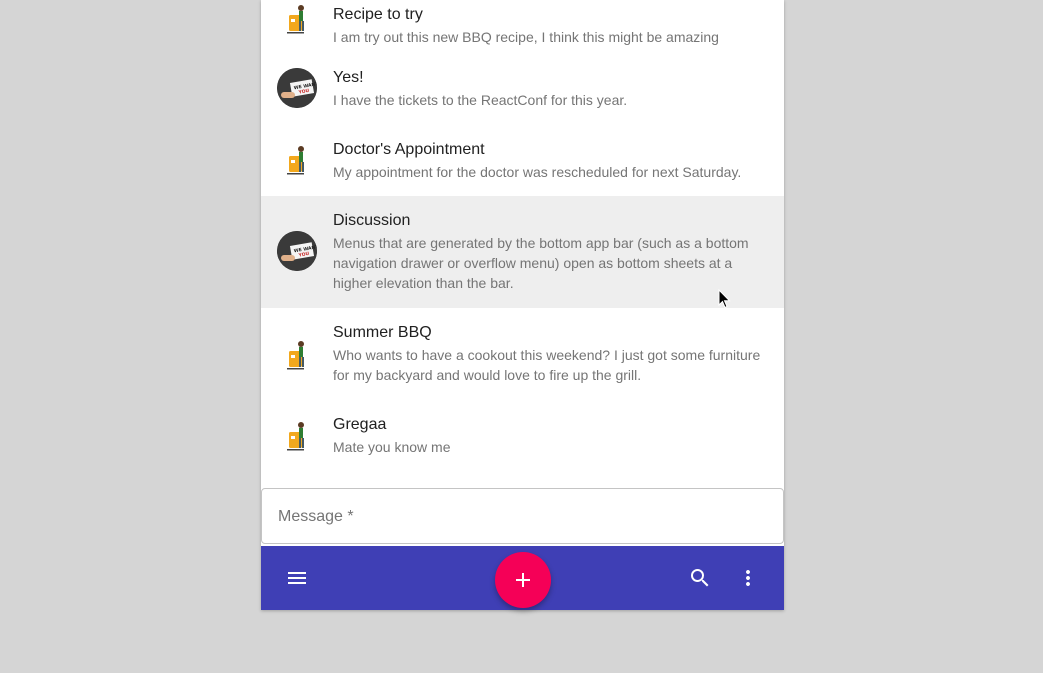 The width and height of the screenshot is (1043, 673). I want to click on message-input, so click(522, 517).